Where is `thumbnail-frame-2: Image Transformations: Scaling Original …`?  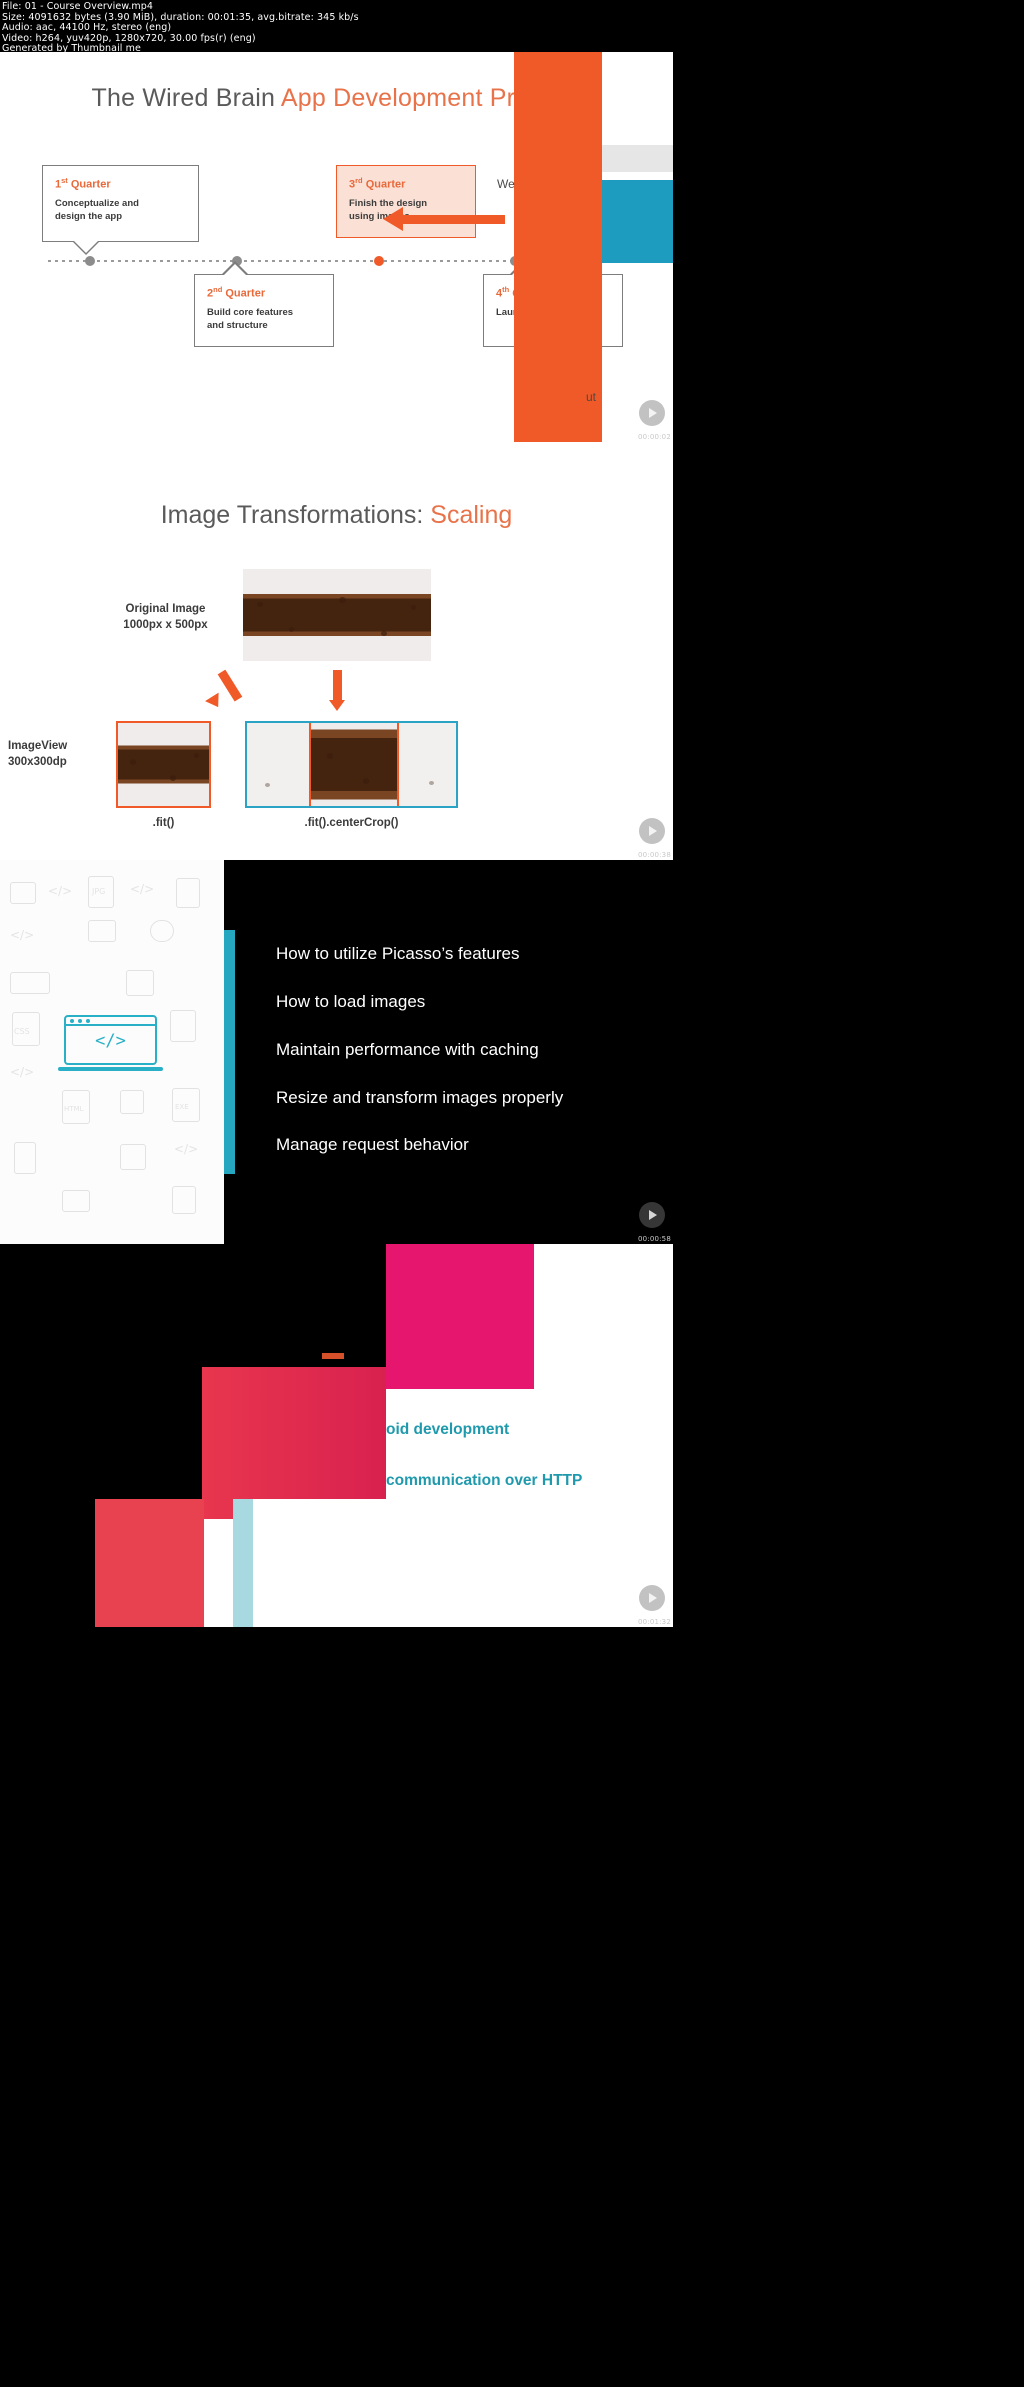
thumbnail-frame-2: Image Transformations: Scaling Original … is located at coordinates (336, 651).